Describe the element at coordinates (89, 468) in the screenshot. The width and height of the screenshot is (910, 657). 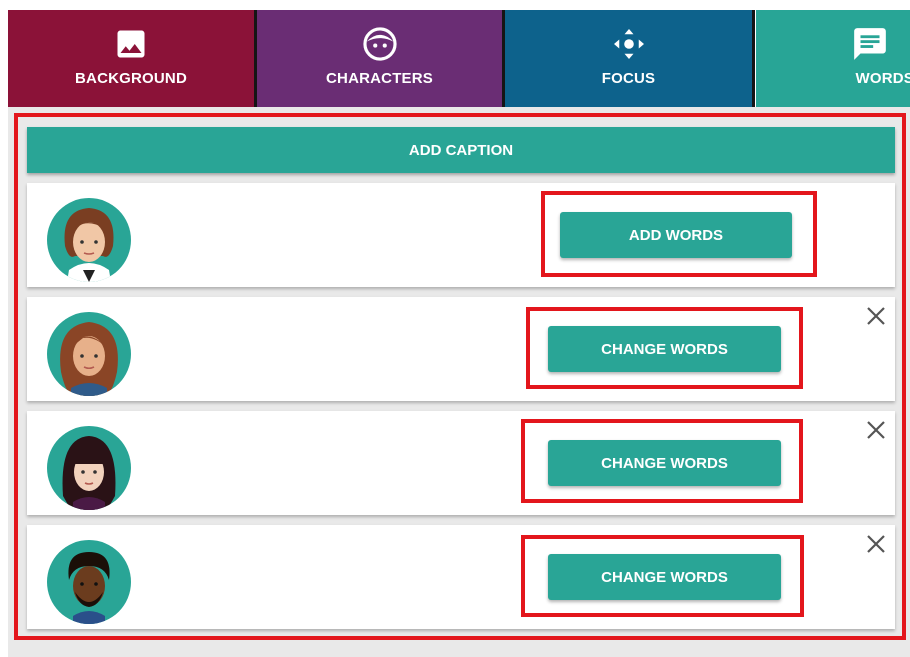
I see `woman-dark-bangs-avatar` at that location.